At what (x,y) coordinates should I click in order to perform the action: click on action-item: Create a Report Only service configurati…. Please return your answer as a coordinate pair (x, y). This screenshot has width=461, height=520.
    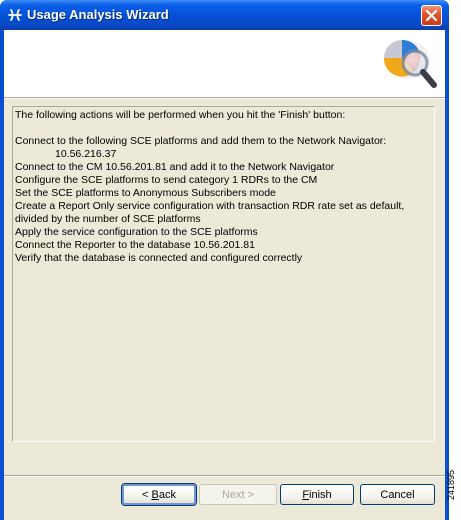
    Looking at the image, I should click on (210, 206).